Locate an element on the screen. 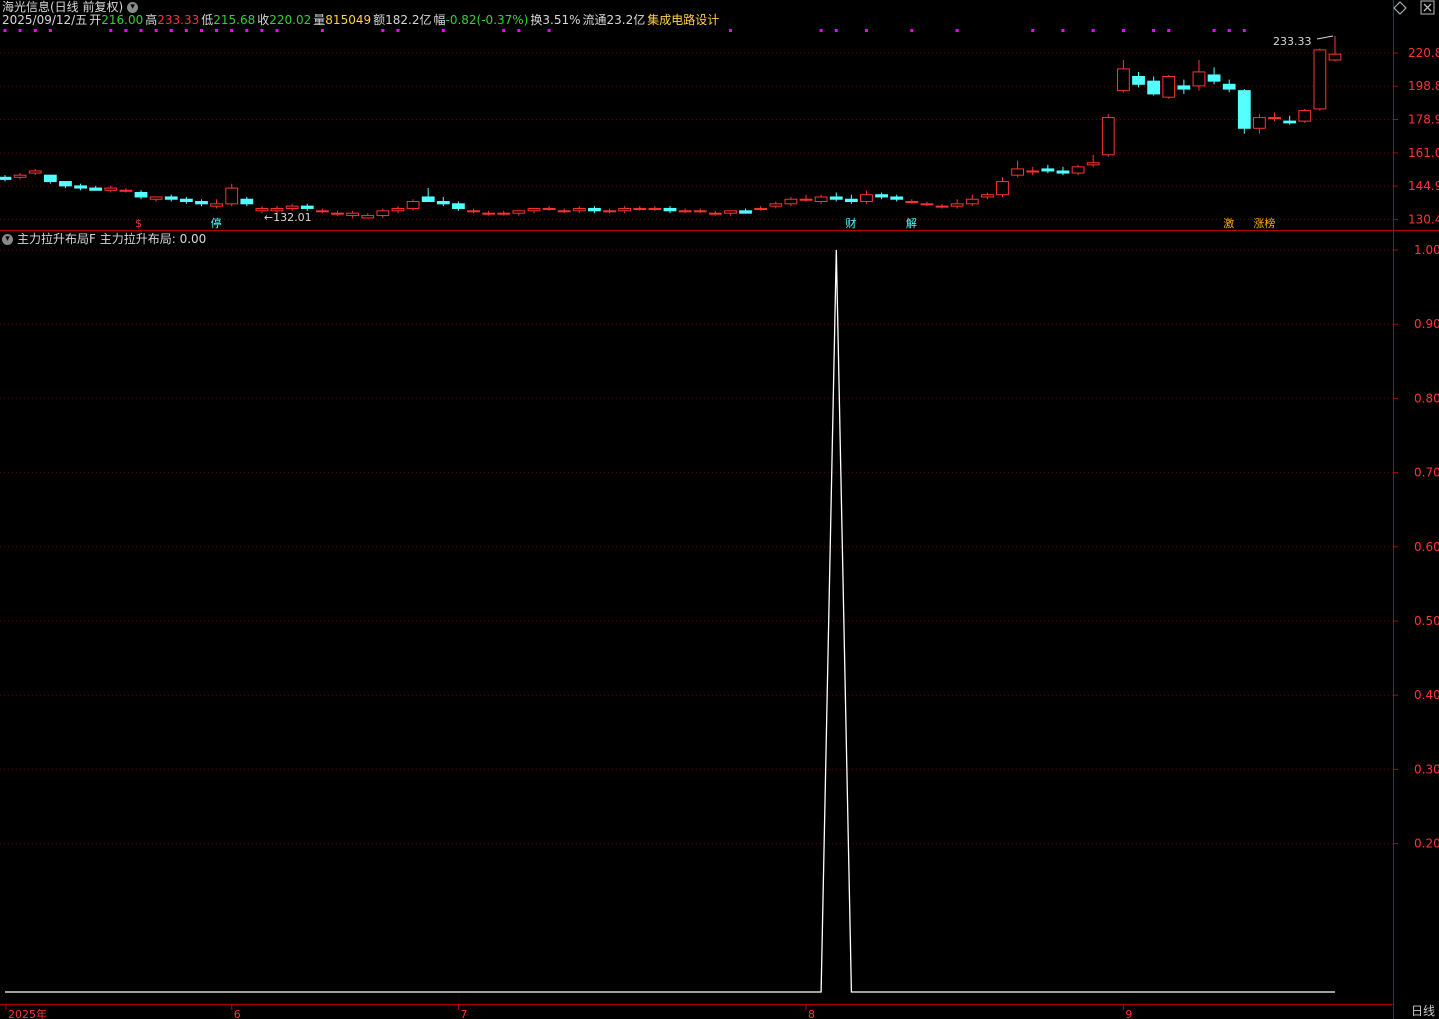 The height and width of the screenshot is (1019, 1439). turnover-label: 换 is located at coordinates (536, 20).